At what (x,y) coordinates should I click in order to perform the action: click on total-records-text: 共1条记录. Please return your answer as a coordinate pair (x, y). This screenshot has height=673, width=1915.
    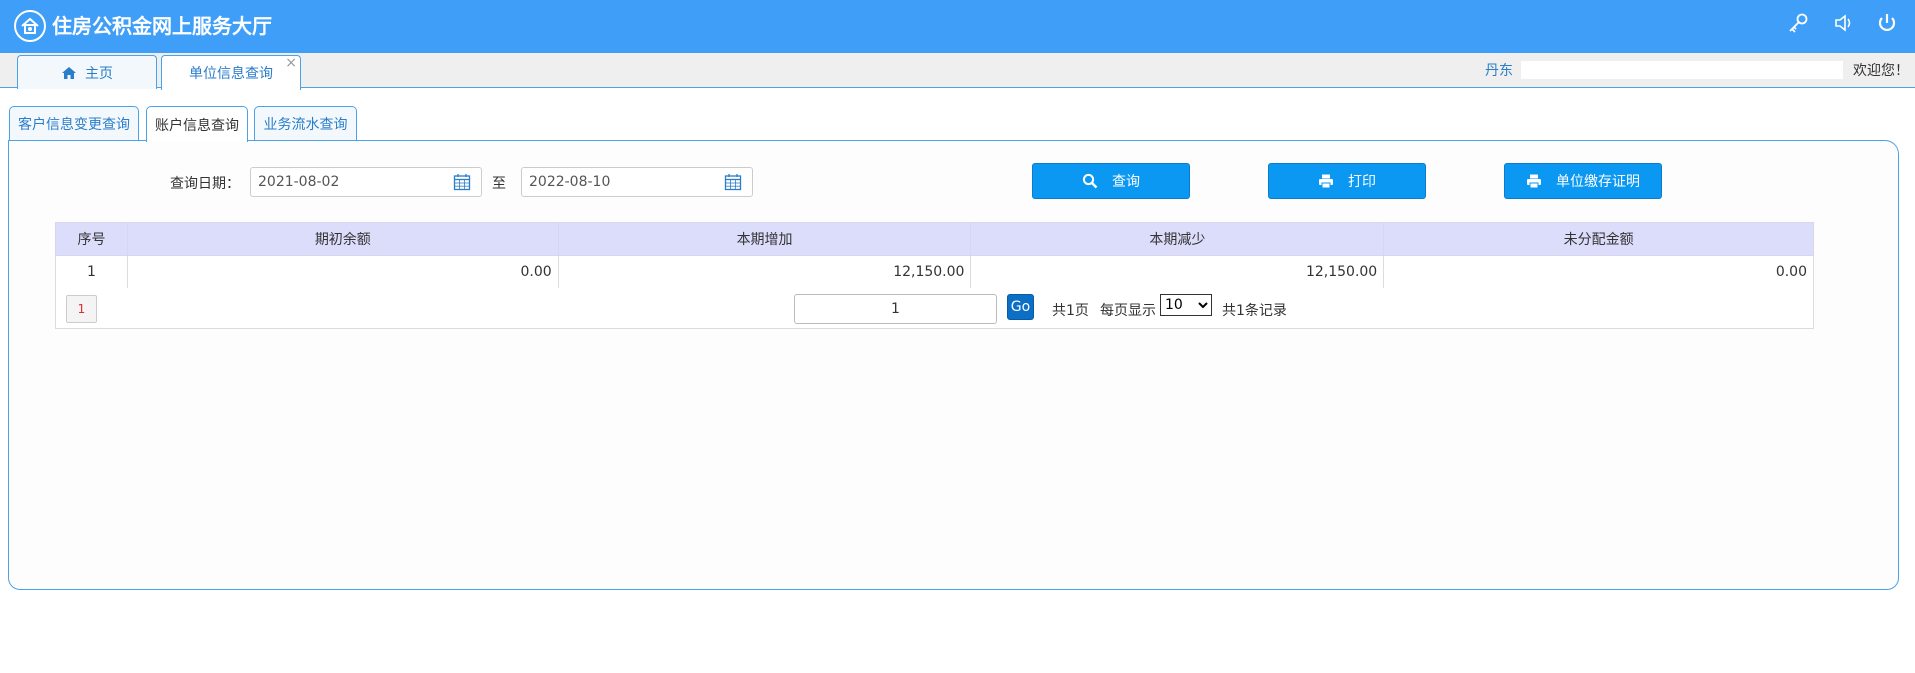
    Looking at the image, I should click on (1254, 311).